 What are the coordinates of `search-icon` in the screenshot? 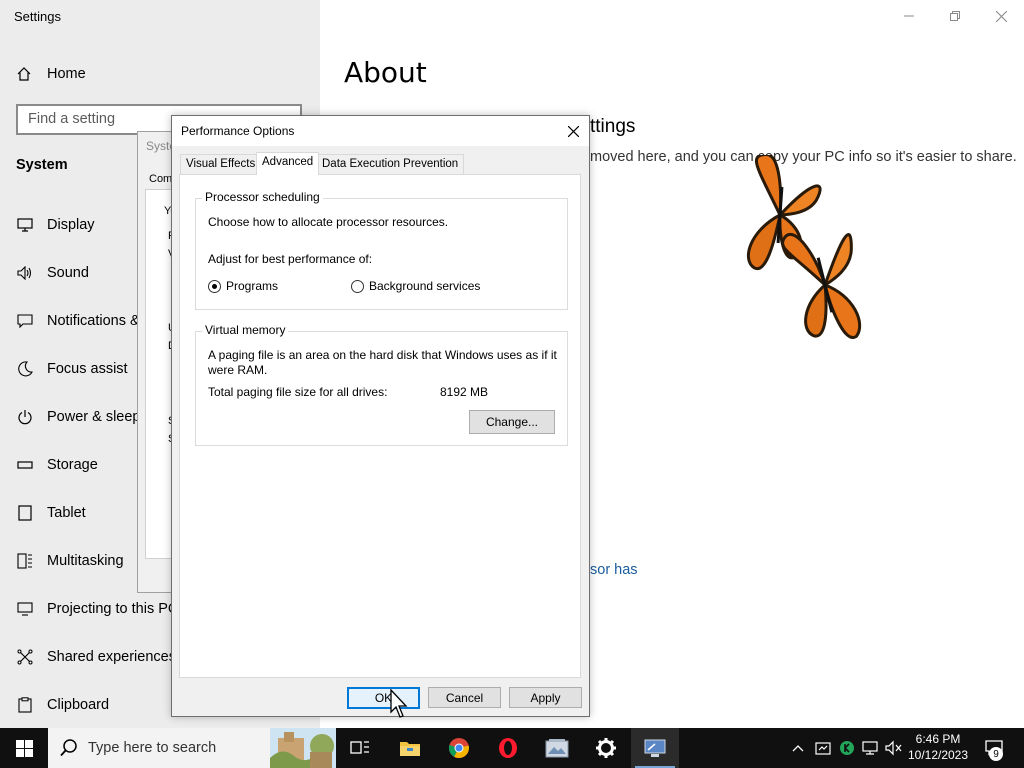 It's located at (68, 748).